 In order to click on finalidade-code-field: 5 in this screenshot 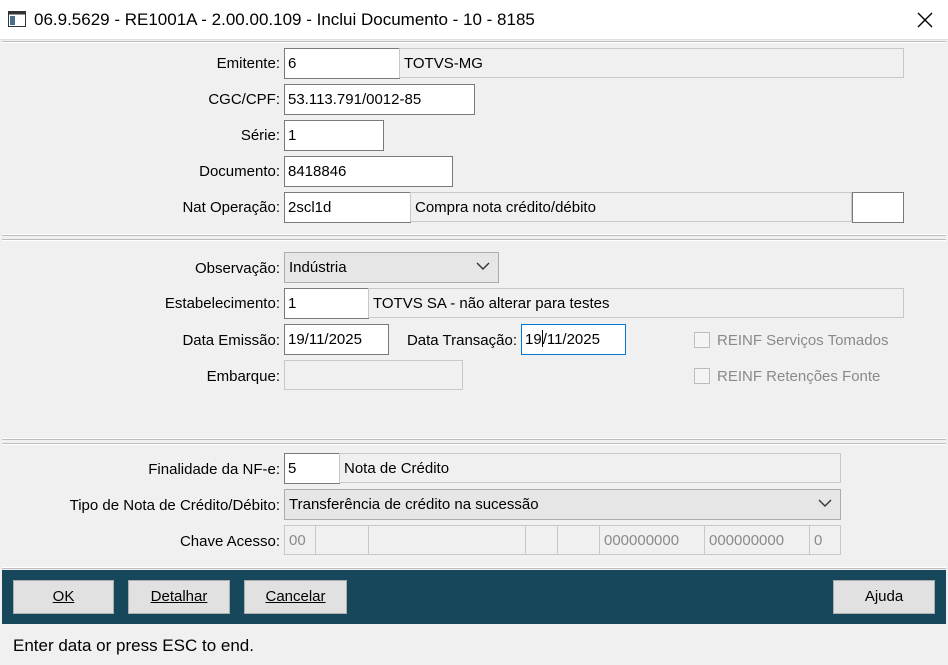, I will do `click(312, 468)`.